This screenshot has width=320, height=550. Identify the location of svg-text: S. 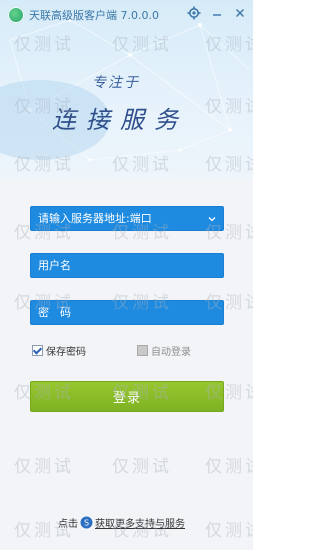
(86, 522).